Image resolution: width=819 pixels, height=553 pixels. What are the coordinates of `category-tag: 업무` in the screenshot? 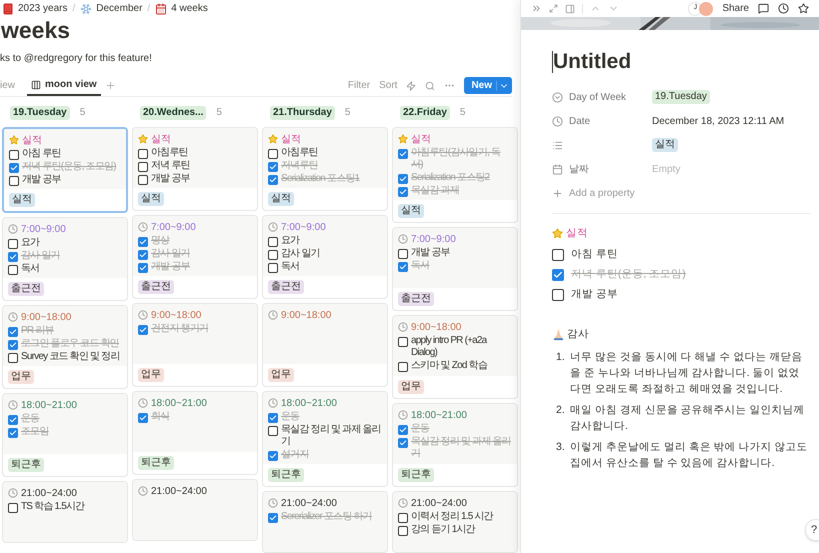 It's located at (21, 377).